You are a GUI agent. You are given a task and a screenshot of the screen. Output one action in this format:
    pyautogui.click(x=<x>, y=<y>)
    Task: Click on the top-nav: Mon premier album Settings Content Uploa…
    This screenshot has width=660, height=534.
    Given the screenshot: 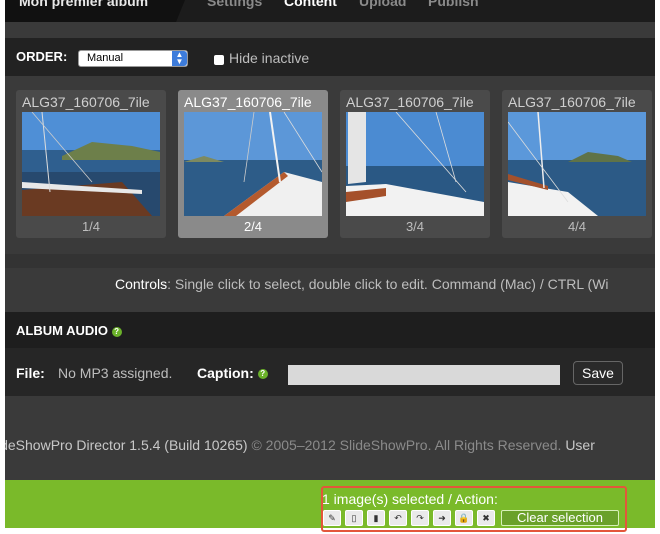 What is the action you would take?
    pyautogui.click(x=330, y=11)
    